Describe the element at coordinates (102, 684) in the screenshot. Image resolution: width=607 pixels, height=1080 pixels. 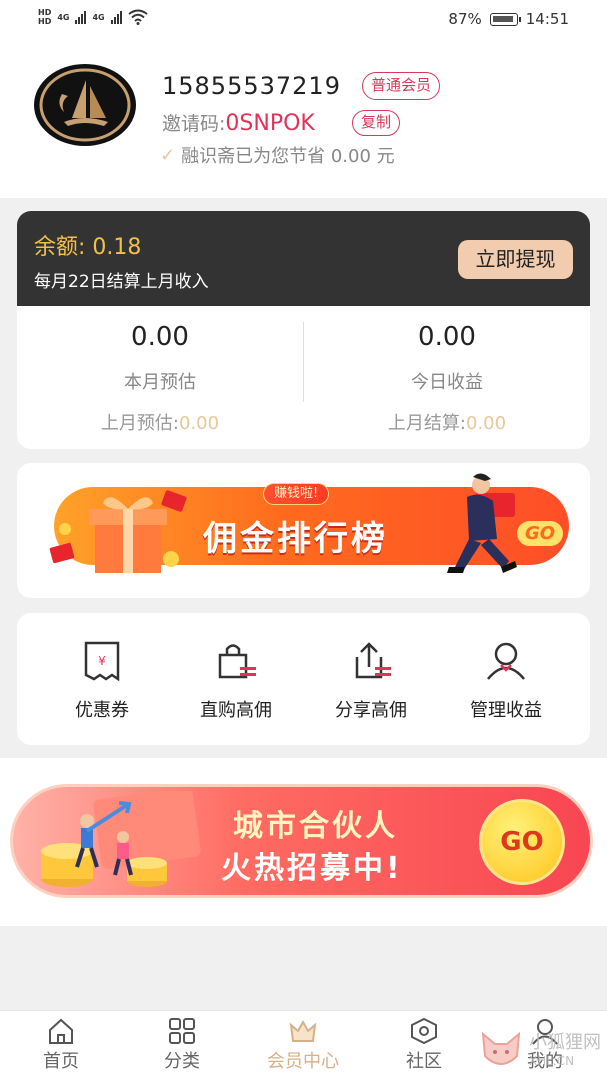
I see `menu-item-coupons: ¥ 优惠券` at that location.